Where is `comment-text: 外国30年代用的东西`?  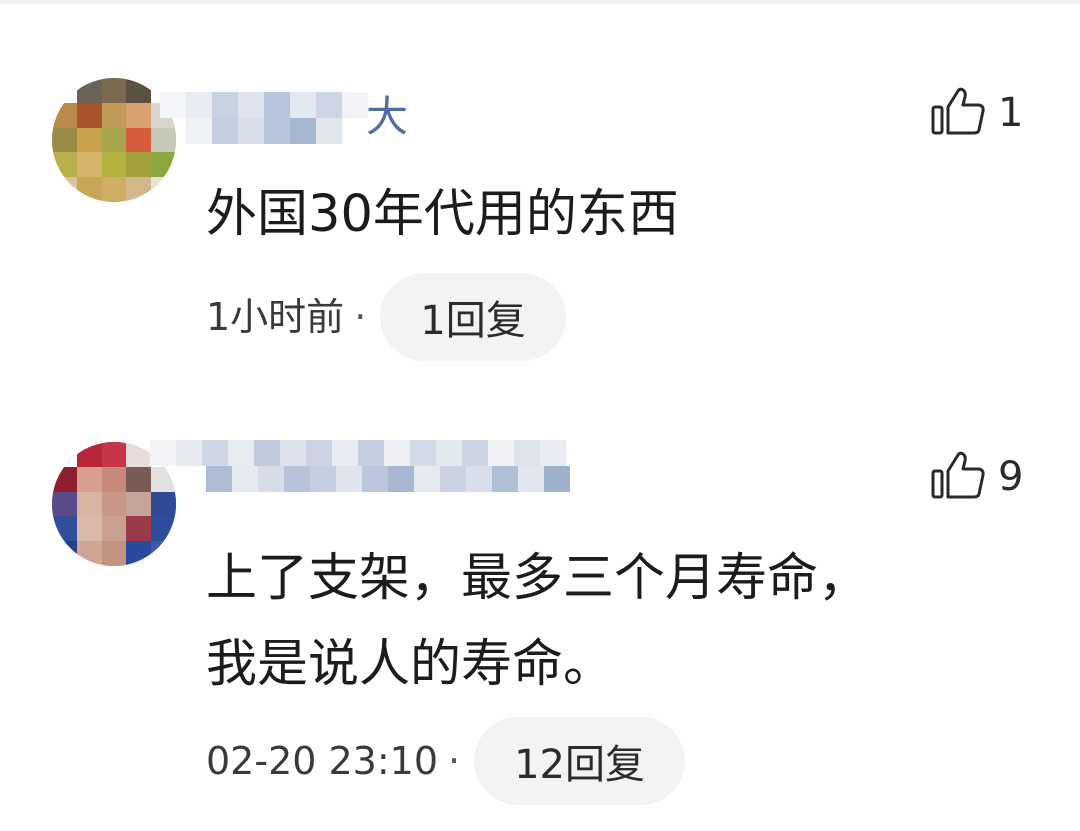 comment-text: 外国30年代用的东西 is located at coordinates (442, 214).